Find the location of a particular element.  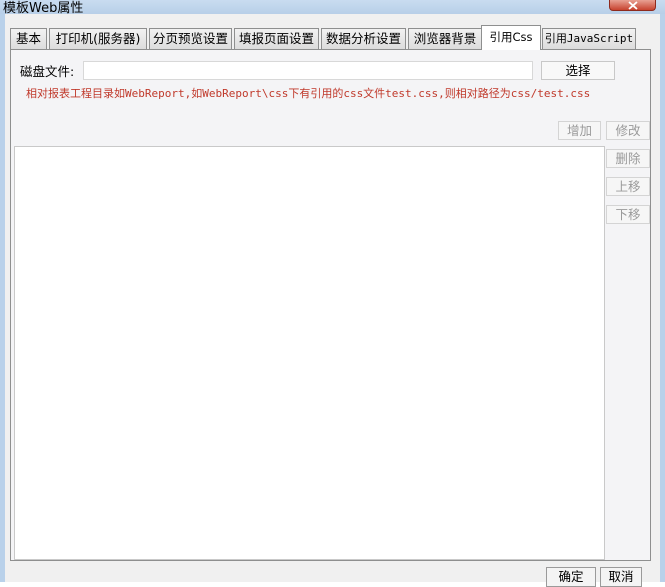

tab-fill-page: 填报页面设置 is located at coordinates (276, 38).